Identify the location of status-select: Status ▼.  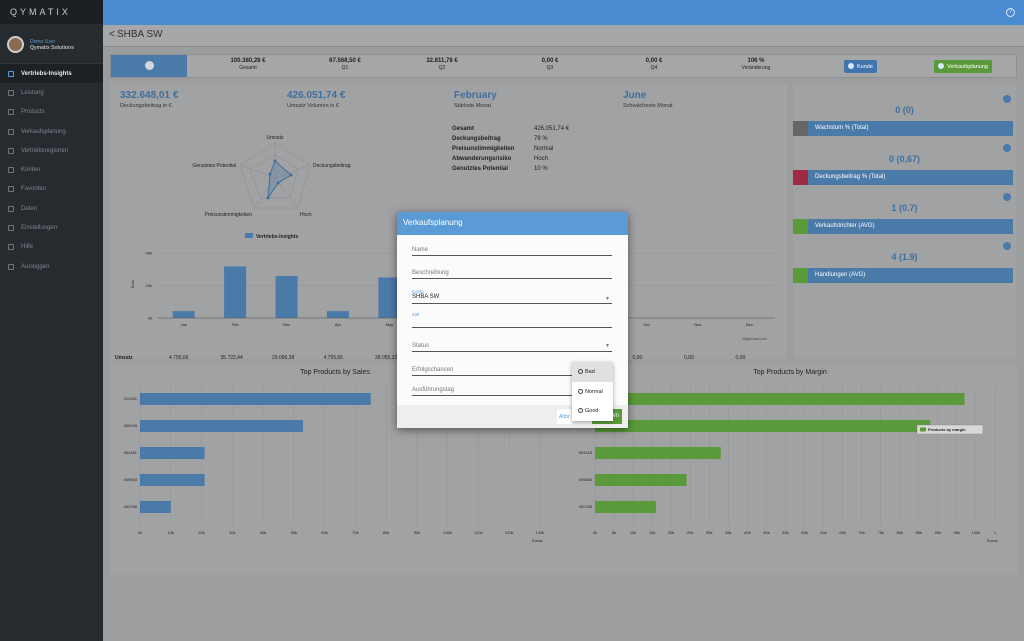
(512, 347).